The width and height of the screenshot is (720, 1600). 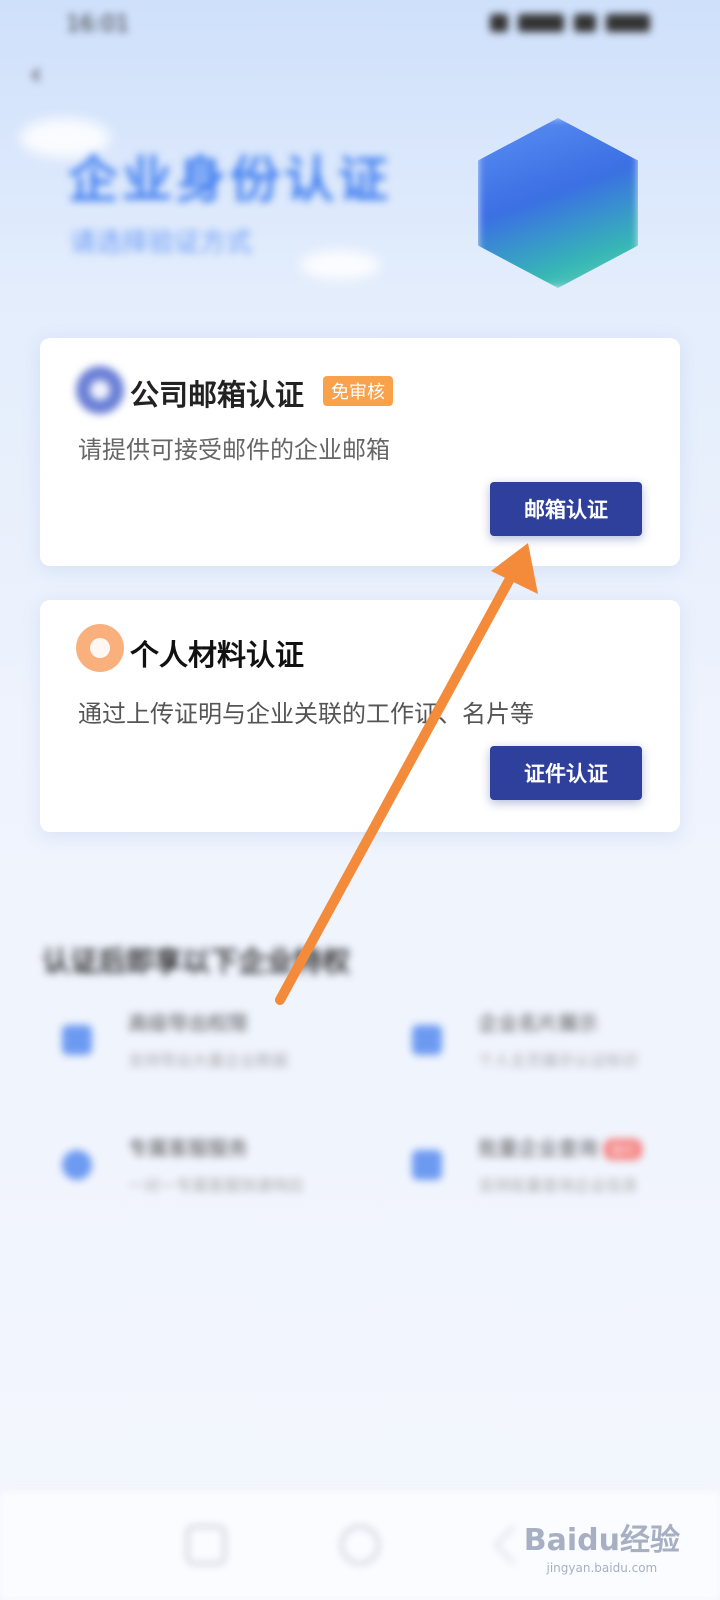 I want to click on person-icon, so click(x=100, y=648).